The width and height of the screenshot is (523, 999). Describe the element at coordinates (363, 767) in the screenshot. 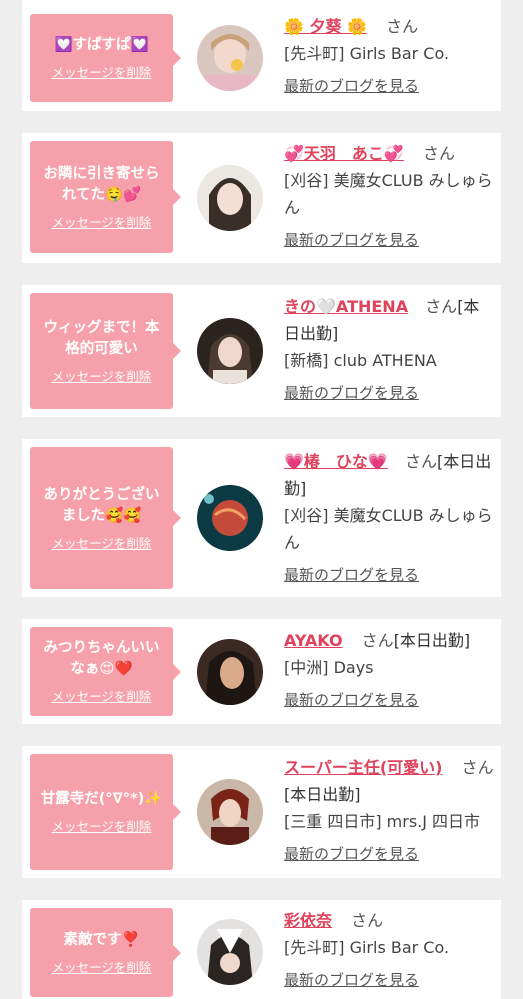

I see `sender-name-link: スーパー主任(可愛い)` at that location.